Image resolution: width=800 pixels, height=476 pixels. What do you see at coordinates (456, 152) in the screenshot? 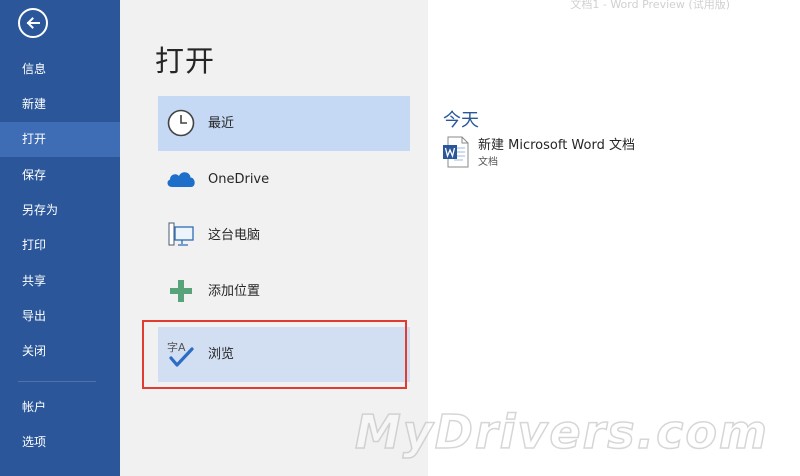
I see `word-document-icon` at bounding box center [456, 152].